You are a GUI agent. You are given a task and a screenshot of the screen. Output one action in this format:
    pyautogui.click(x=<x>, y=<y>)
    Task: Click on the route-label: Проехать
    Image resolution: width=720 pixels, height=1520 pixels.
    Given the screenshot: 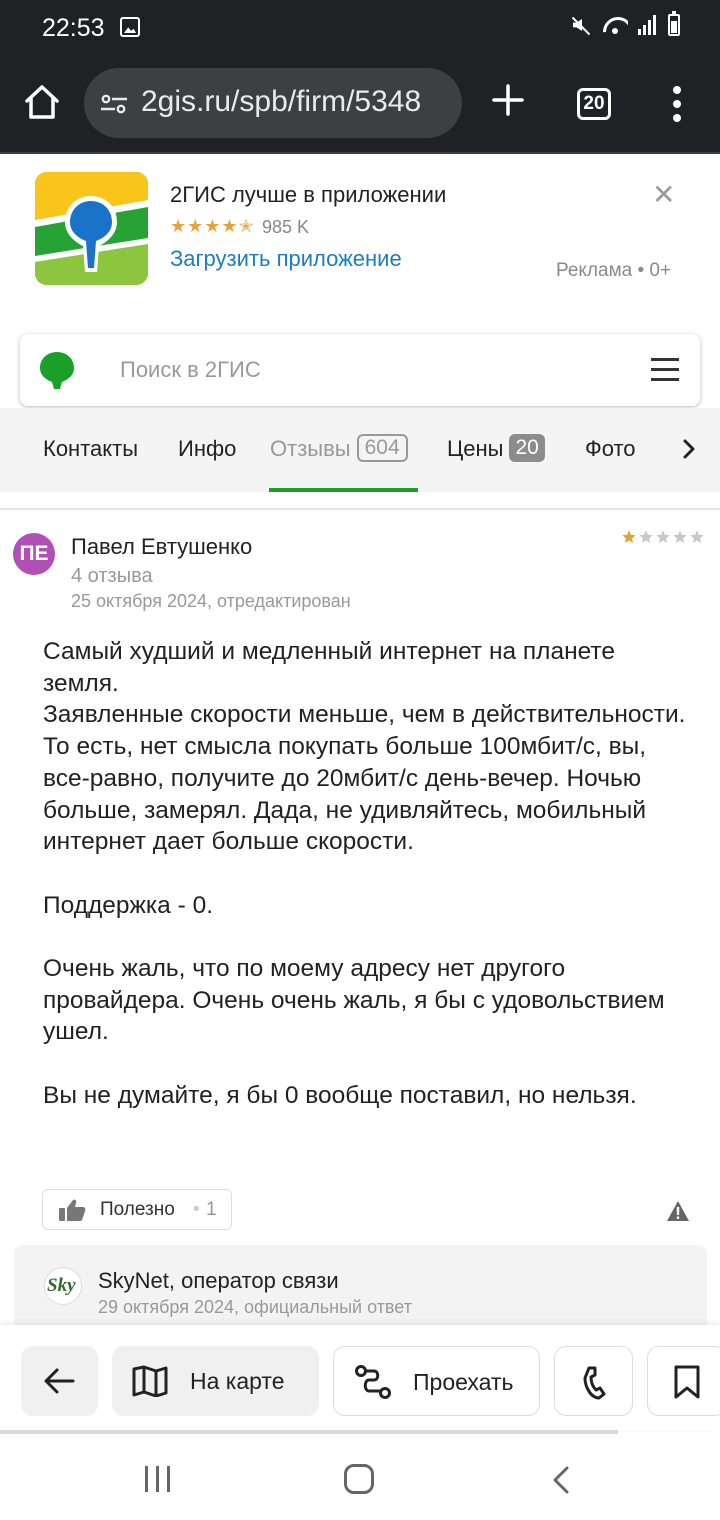 What is the action you would take?
    pyautogui.click(x=463, y=1382)
    